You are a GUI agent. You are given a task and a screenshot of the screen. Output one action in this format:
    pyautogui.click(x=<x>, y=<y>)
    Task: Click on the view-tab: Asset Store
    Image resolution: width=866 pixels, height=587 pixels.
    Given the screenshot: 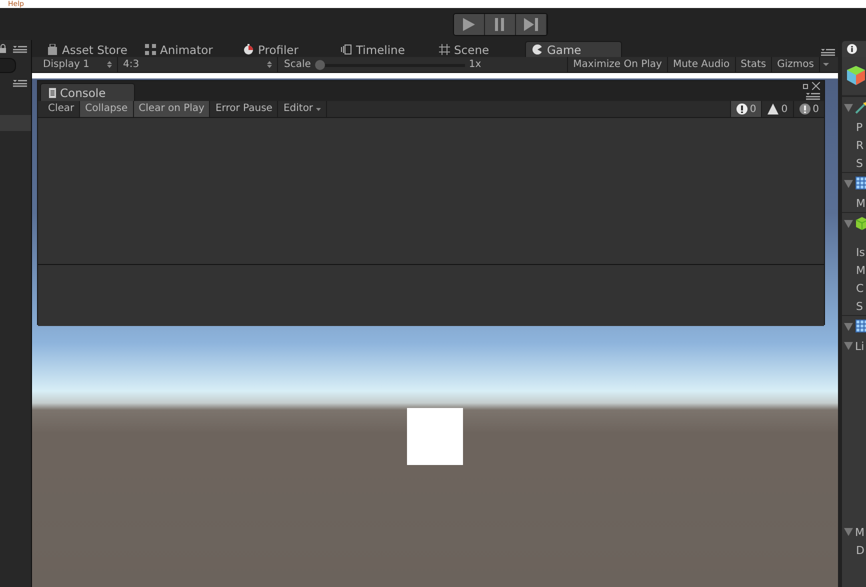 What is the action you would take?
    pyautogui.click(x=89, y=49)
    